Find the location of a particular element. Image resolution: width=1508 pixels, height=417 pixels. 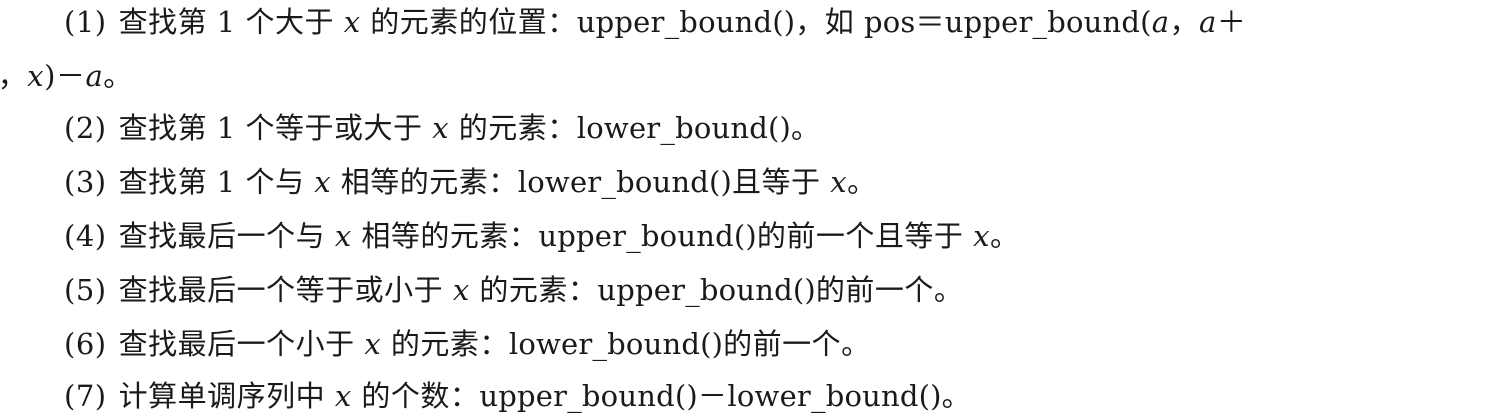

list-item-6: (6) 查找最后一个小于 x 的元素：lower_bound()的前一个。 is located at coordinates (467, 344).